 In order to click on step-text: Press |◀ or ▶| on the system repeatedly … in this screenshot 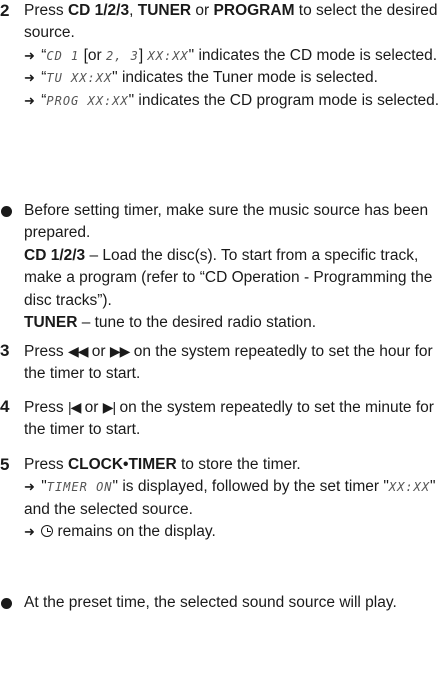, I will do `click(233, 419)`.